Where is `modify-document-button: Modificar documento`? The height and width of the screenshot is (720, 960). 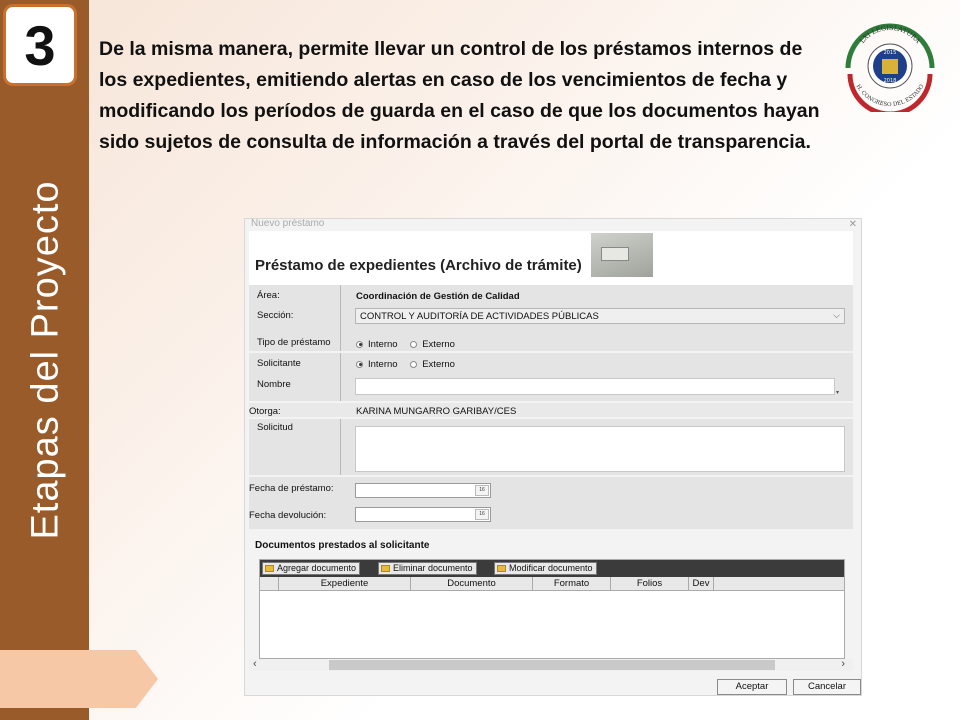
modify-document-button: Modificar documento is located at coordinates (545, 568).